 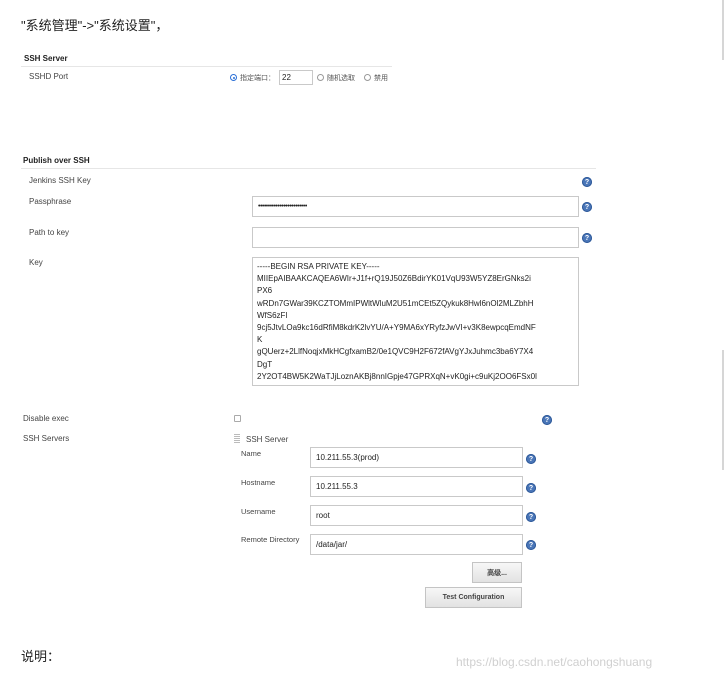 I want to click on intro-text: "系统管理"->"系统设置"，, so click(x=95, y=25).